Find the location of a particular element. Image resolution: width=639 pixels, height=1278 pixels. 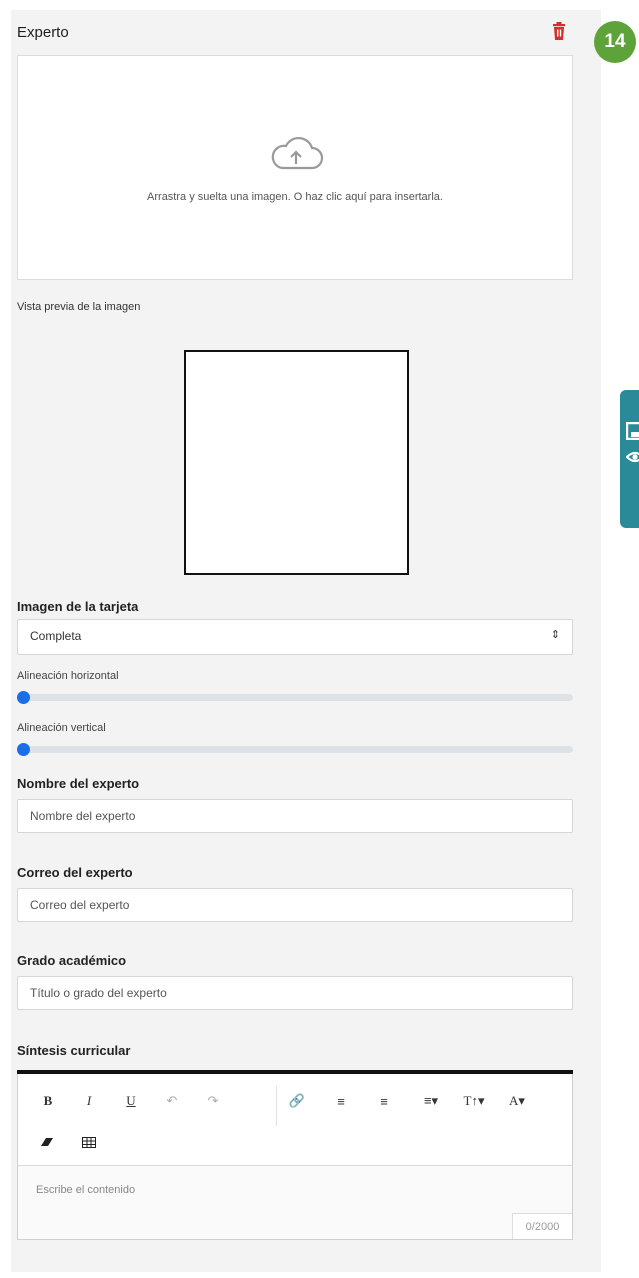

editor-toolbar: B I U ↶ ↷ 🔗 ≡ ≡ ≡▾ T↑▾ A▾ is located at coordinates (295, 1120).